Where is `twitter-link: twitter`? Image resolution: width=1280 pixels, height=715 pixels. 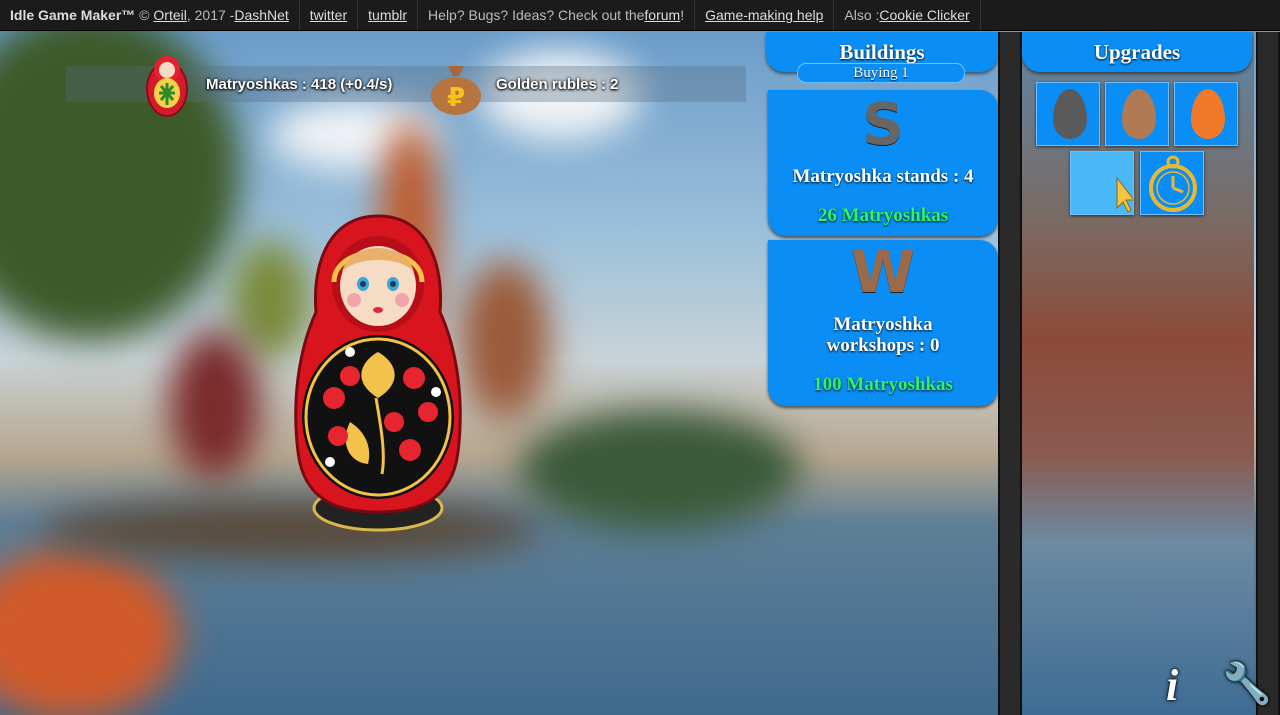
twitter-link: twitter is located at coordinates (328, 15).